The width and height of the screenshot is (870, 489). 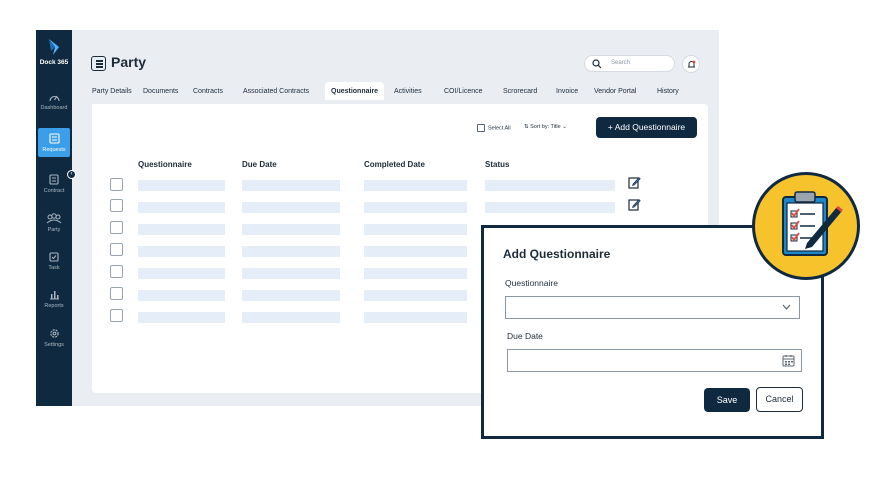 I want to click on contract-icon, so click(x=54, y=179).